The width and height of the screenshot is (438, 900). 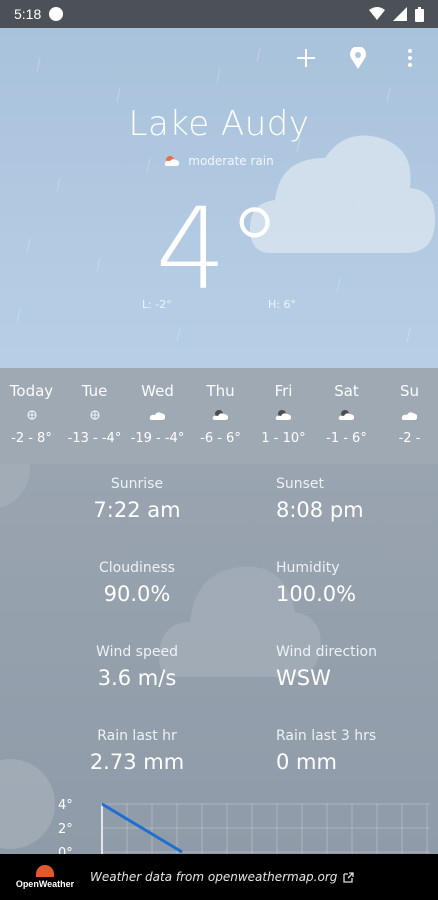 What do you see at coordinates (409, 391) in the screenshot?
I see `forecast-day-name: Su` at bounding box center [409, 391].